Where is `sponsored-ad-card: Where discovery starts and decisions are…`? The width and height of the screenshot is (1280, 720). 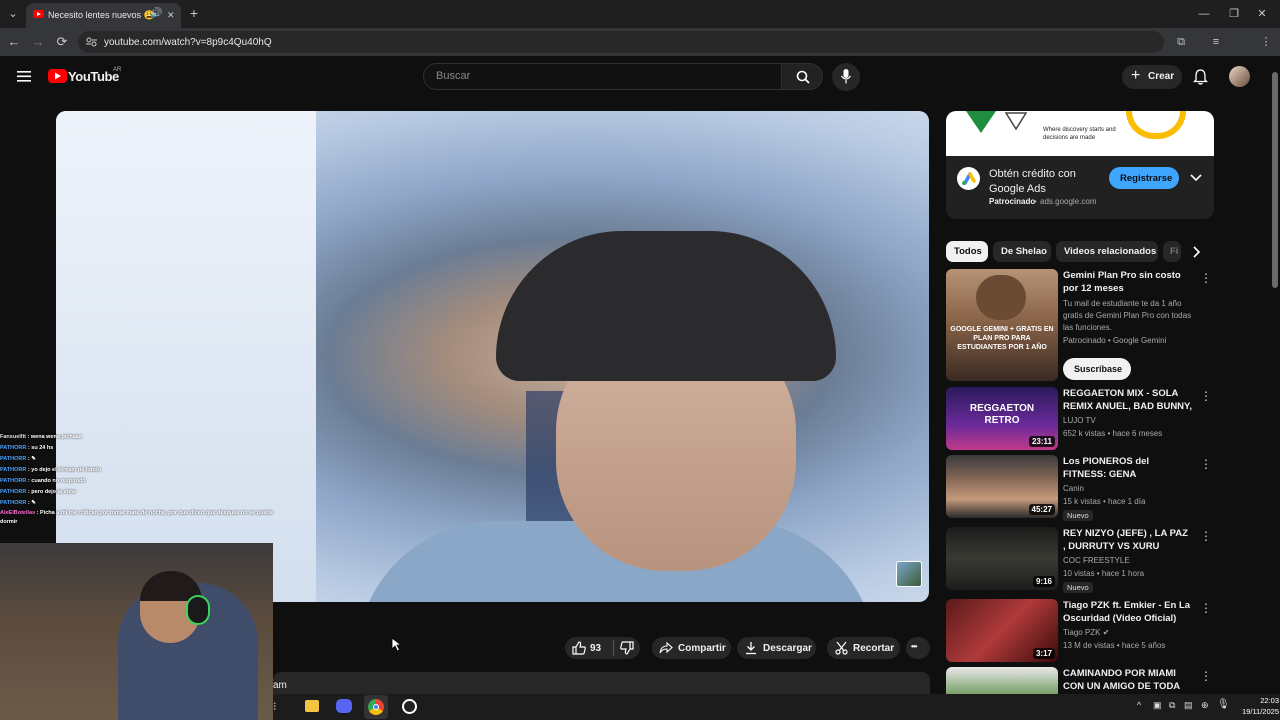 sponsored-ad-card: Where discovery starts and decisions are… is located at coordinates (1080, 165).